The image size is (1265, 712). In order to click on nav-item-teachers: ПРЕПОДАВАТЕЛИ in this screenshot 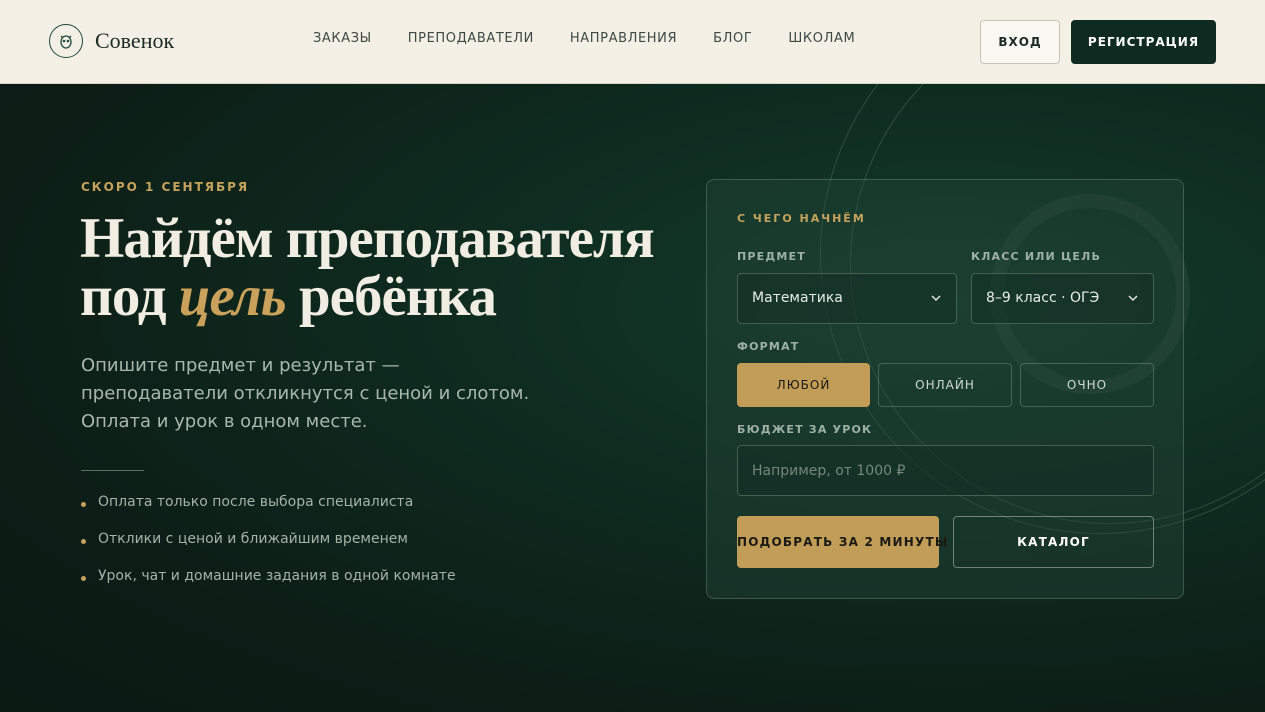, I will do `click(471, 38)`.